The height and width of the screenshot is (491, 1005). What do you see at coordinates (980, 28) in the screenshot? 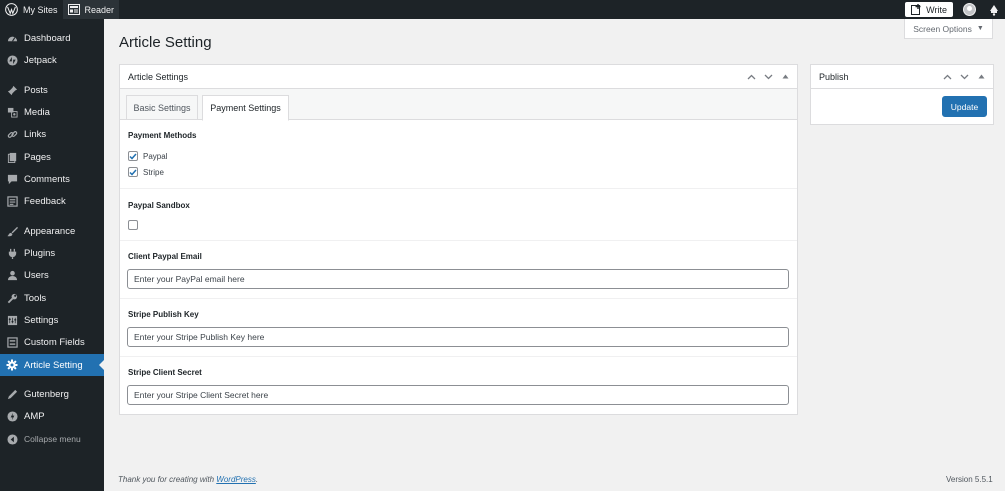
I see `caret-down-icon: ▼` at bounding box center [980, 28].